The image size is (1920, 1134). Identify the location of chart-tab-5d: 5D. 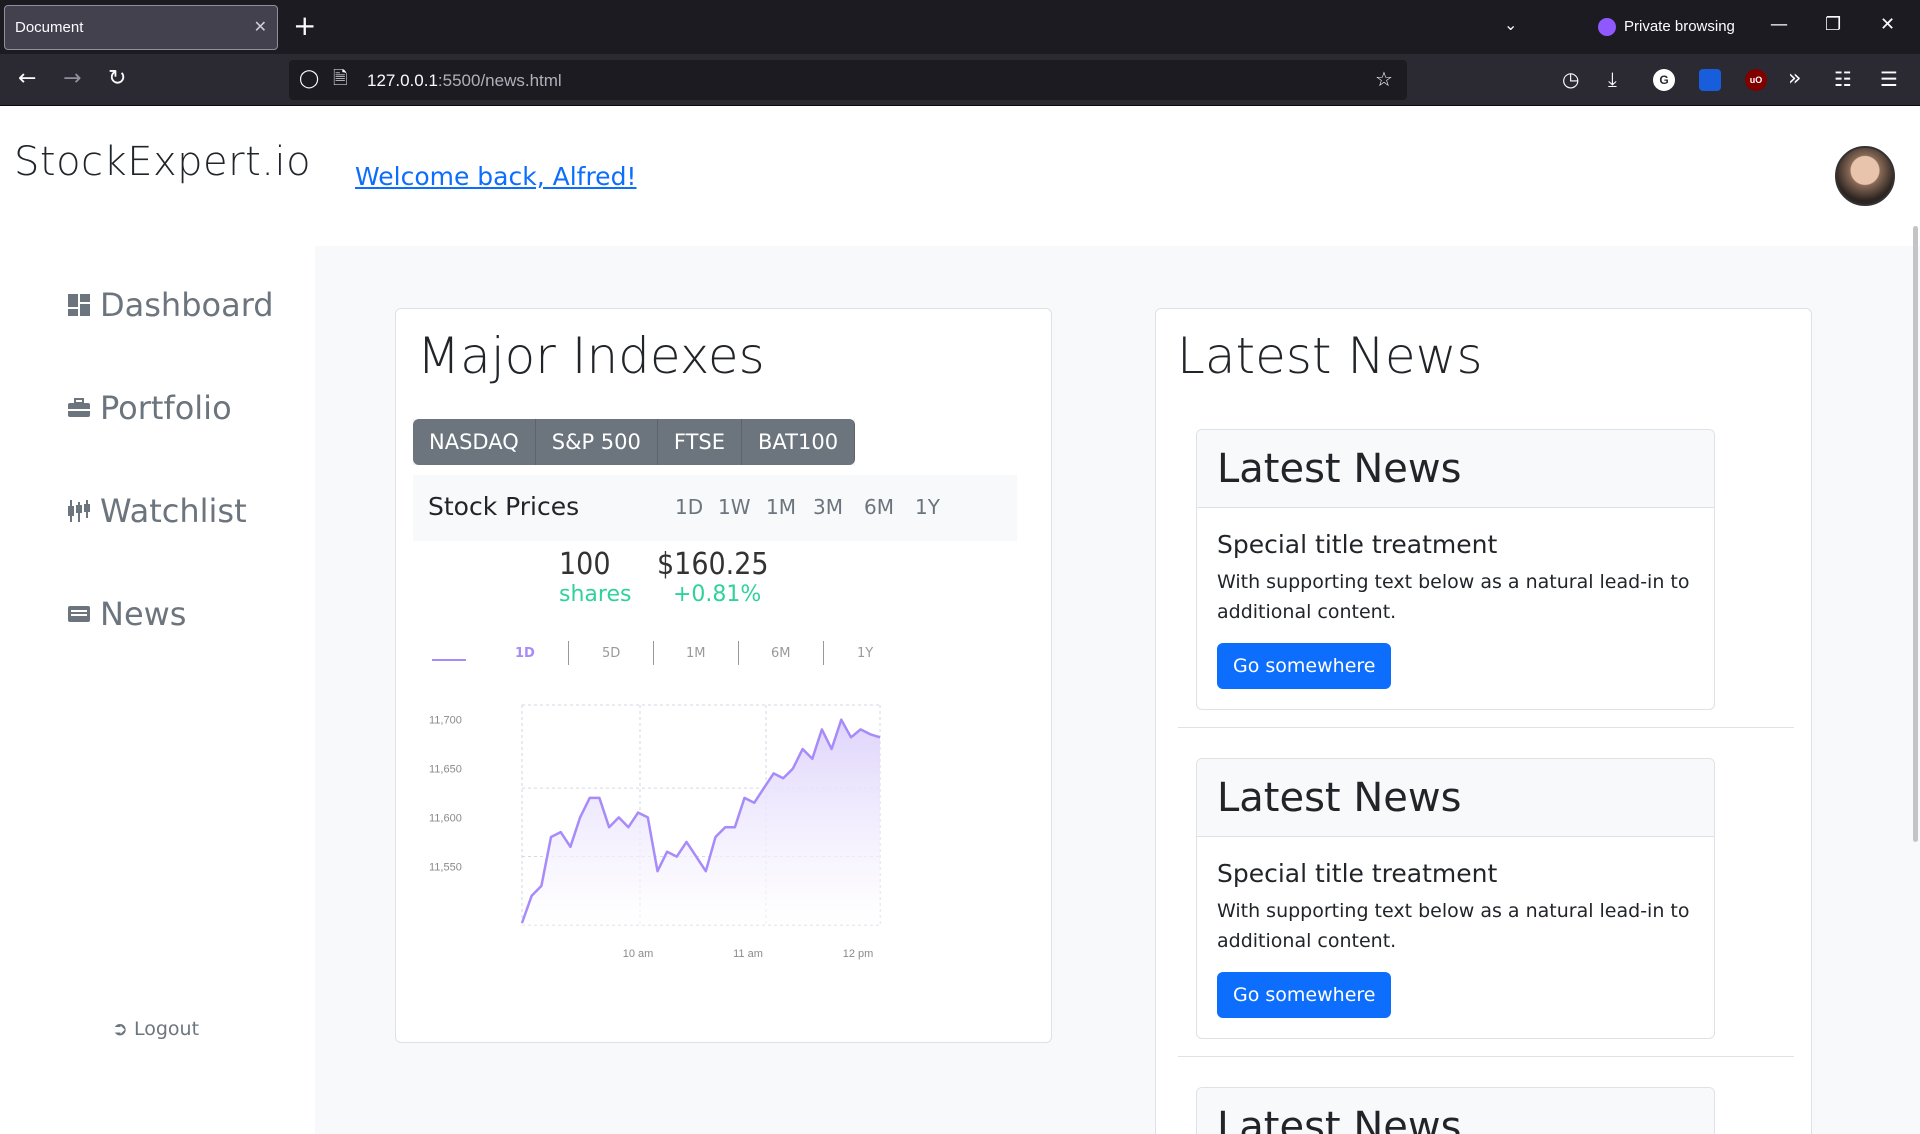
(611, 653).